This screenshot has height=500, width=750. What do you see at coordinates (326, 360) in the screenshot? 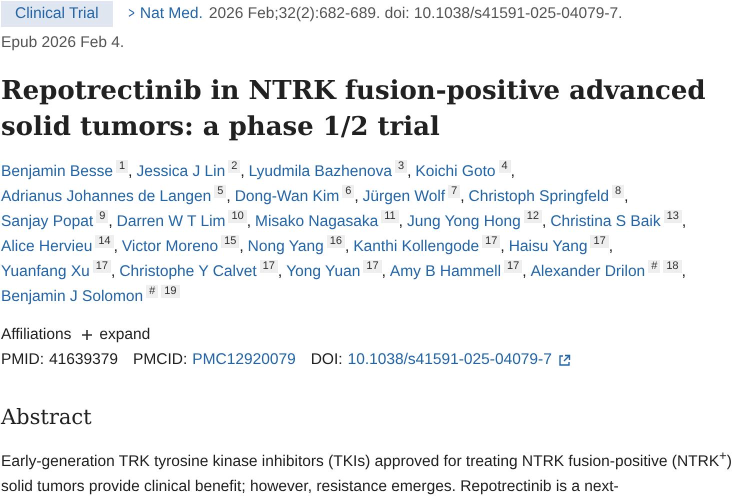
I see `doi-label: DOI:` at bounding box center [326, 360].